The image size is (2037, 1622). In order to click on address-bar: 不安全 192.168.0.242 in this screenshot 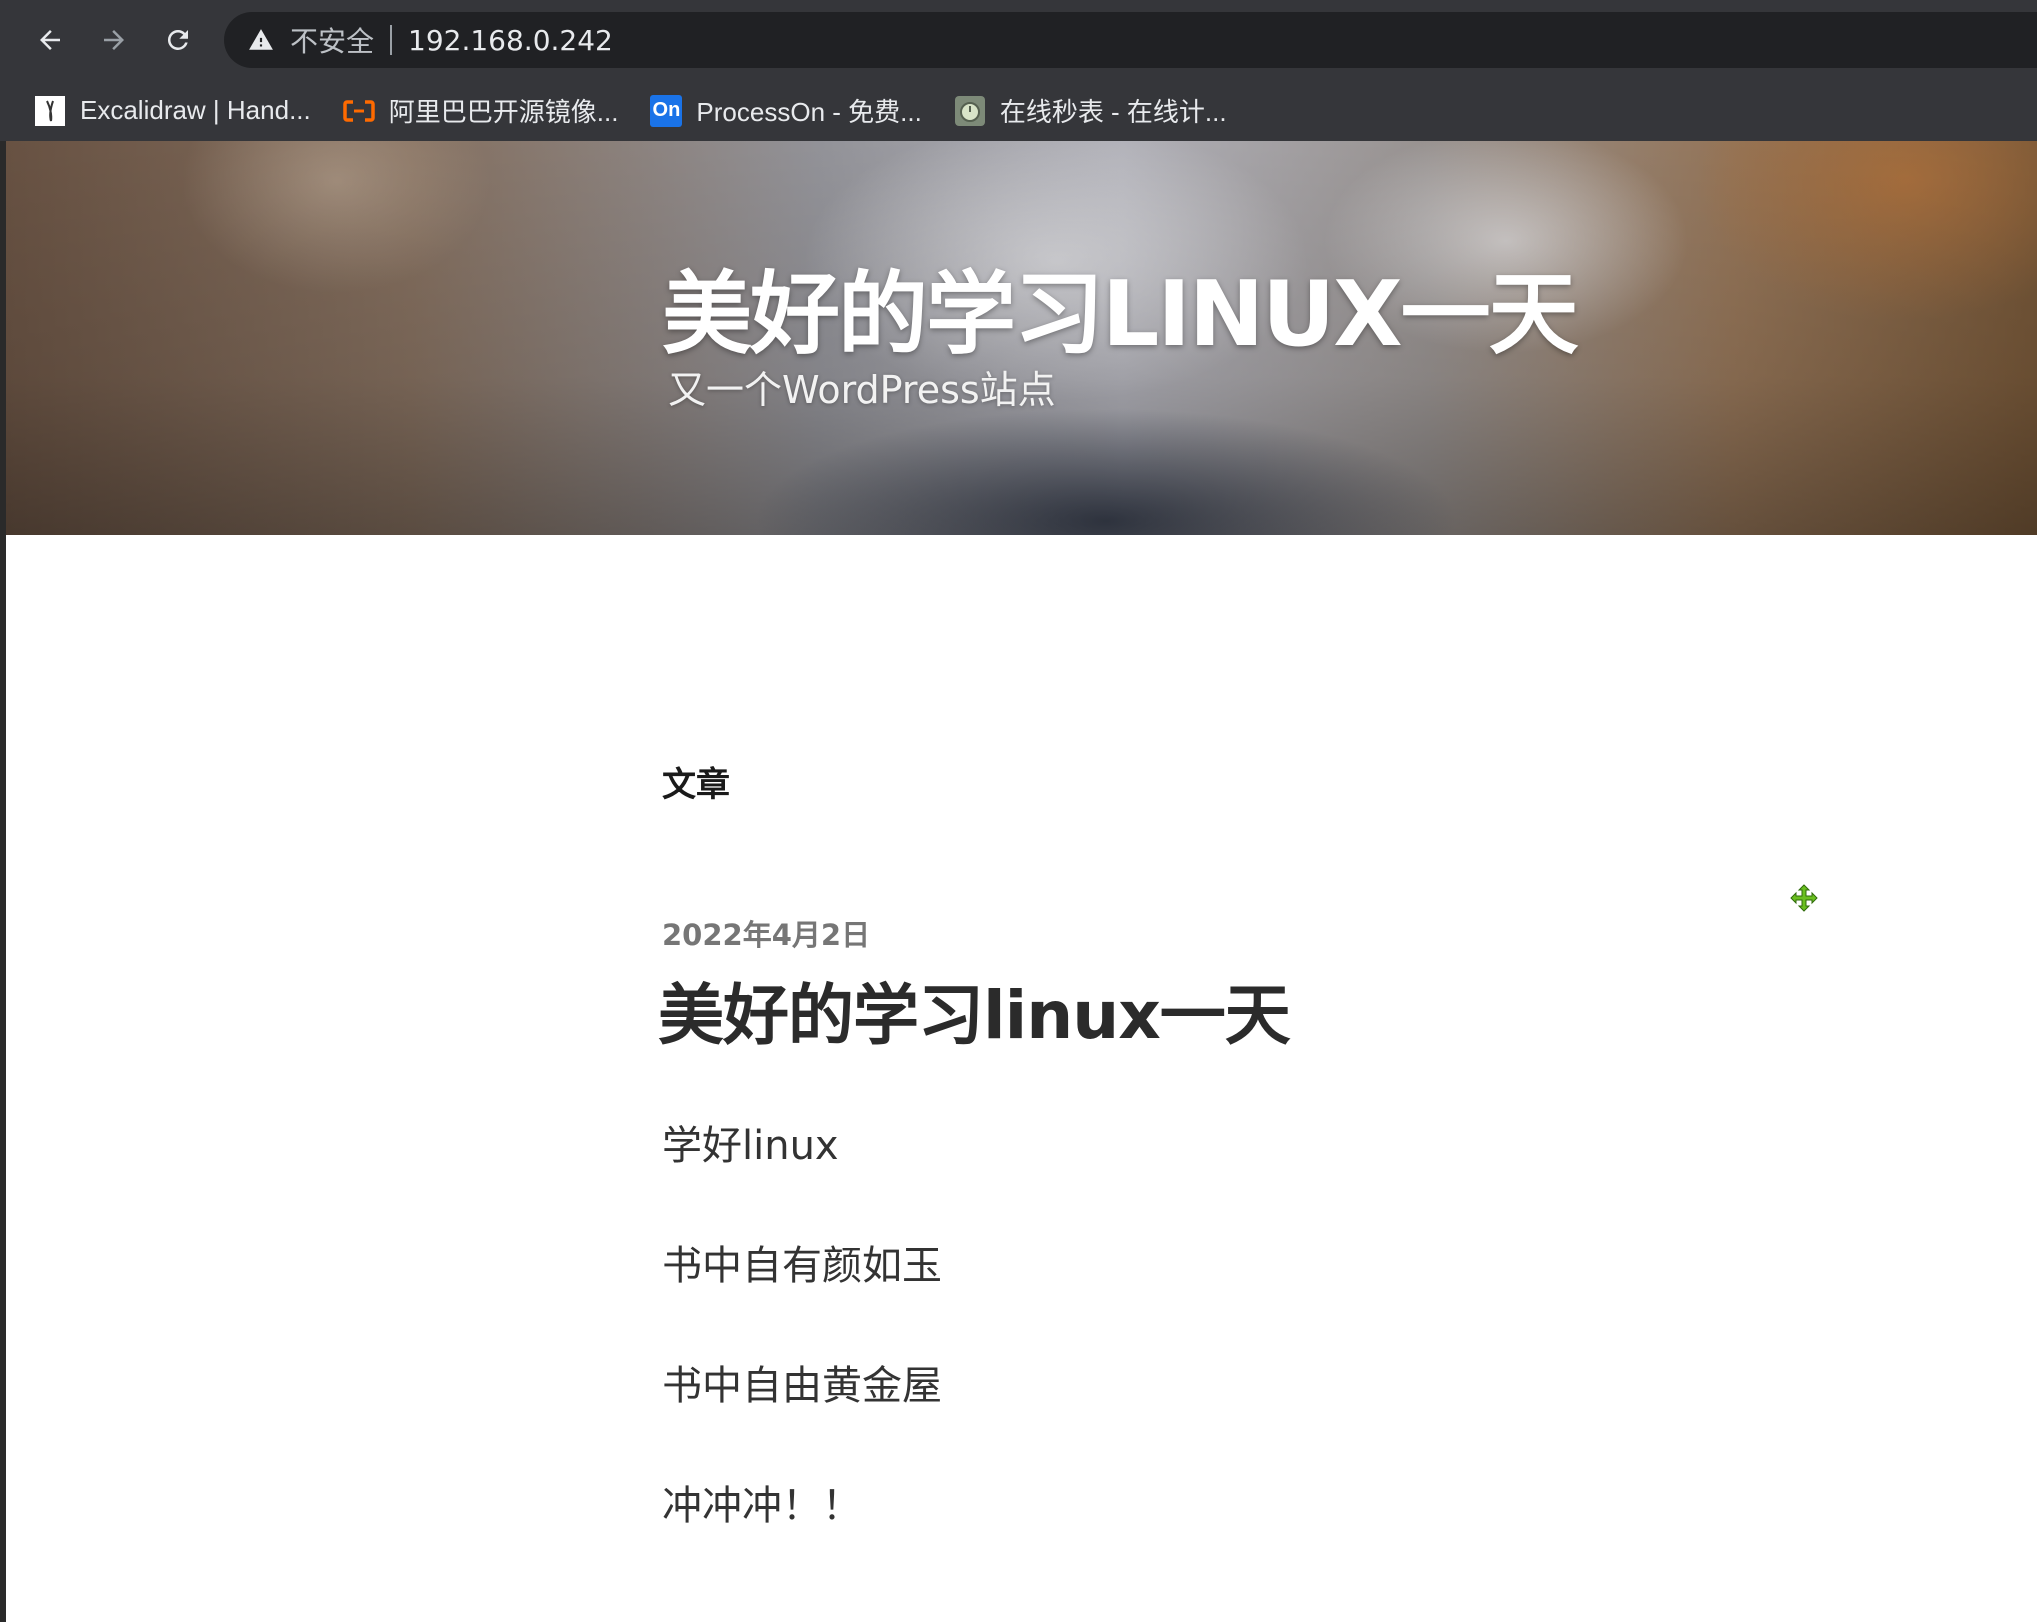, I will do `click(1130, 40)`.